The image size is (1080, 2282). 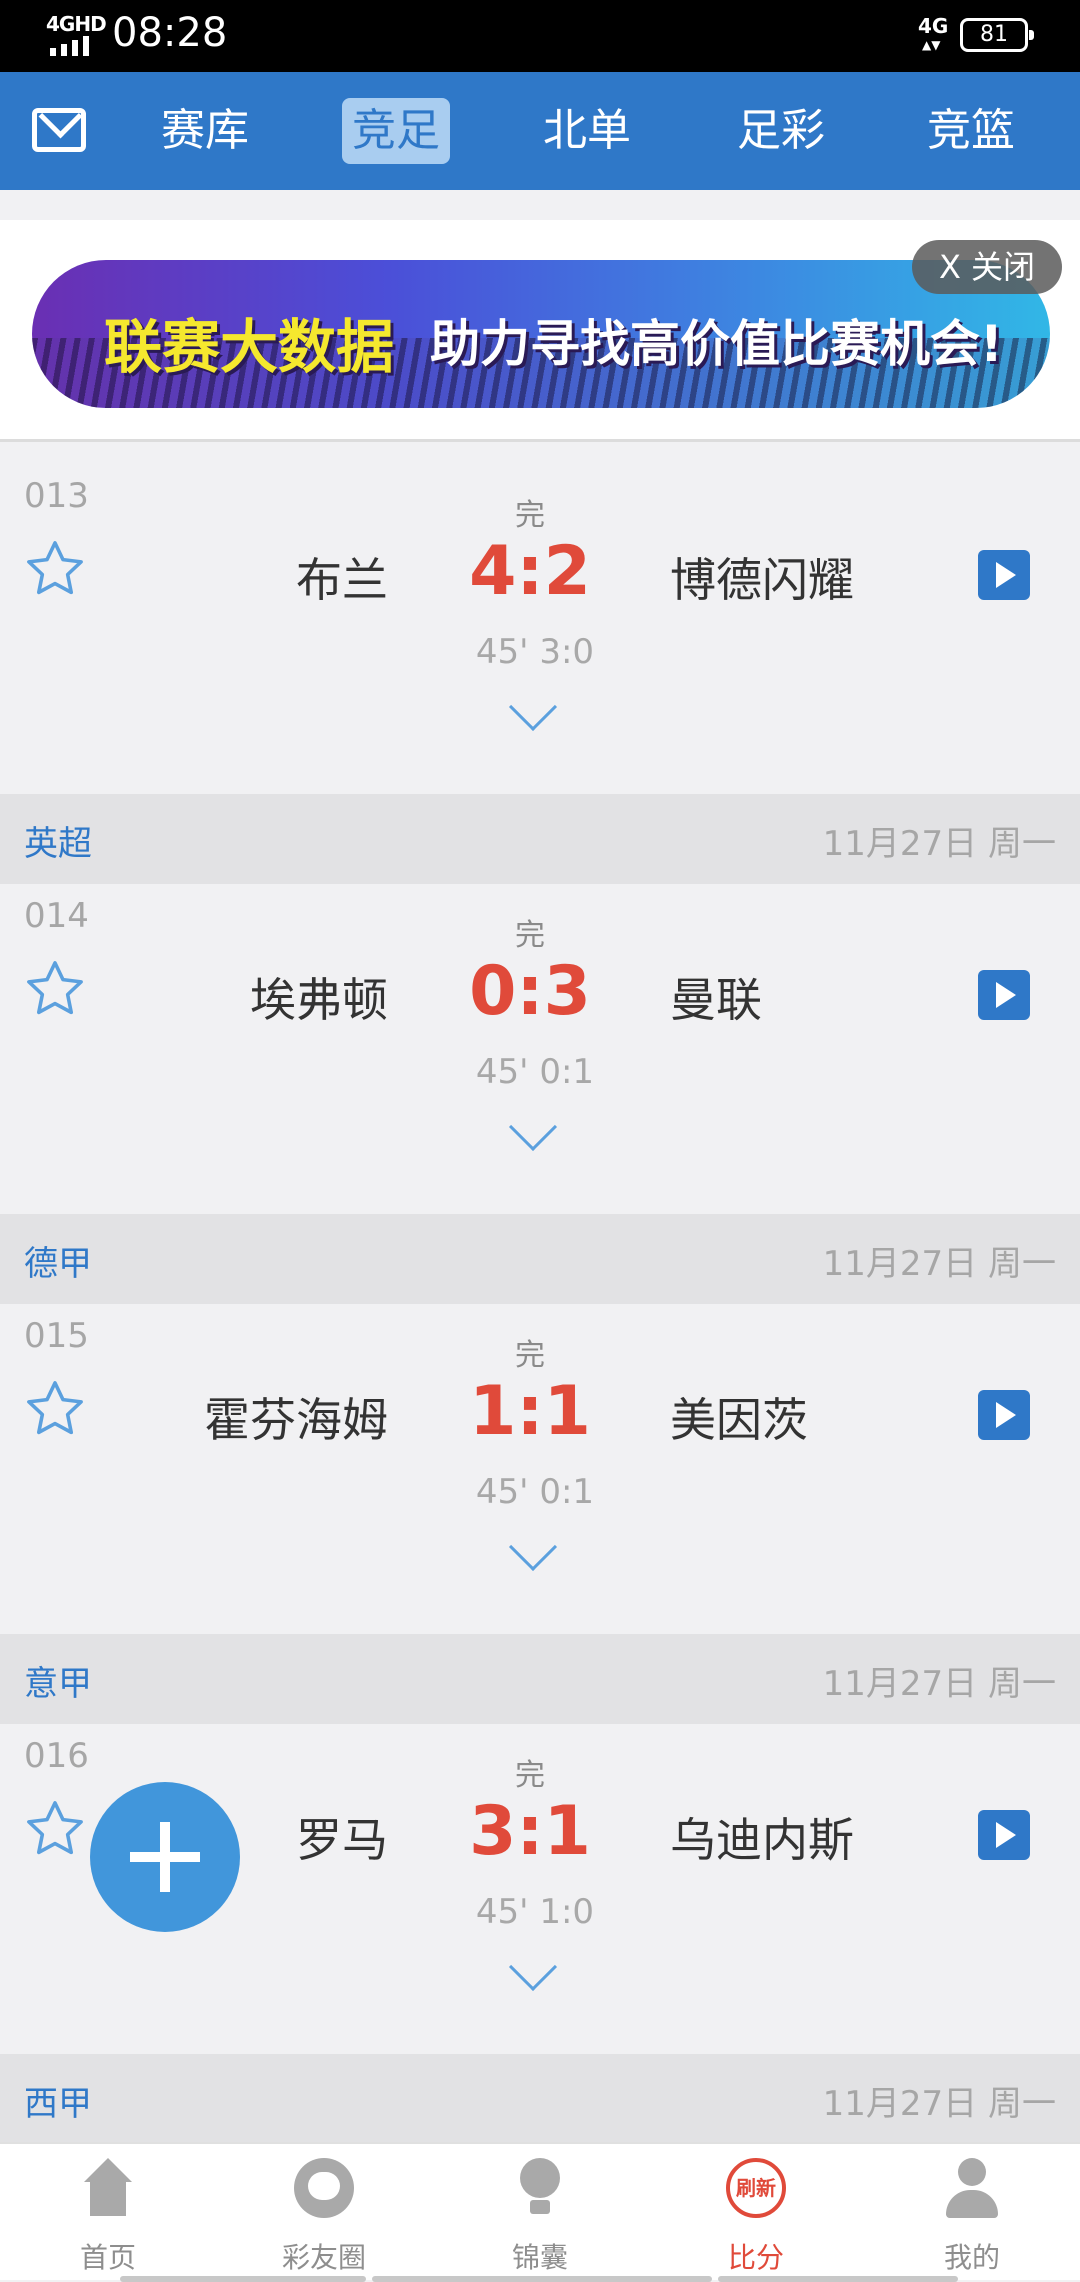 I want to click on status-bar: 4GHD 08:28 4G ▲▼ 81, so click(x=540, y=36).